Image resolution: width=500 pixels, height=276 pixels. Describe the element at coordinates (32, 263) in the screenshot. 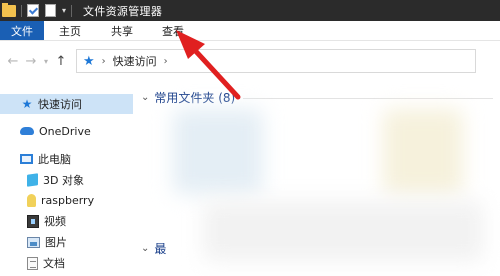

I see `documents-folder-icon` at that location.